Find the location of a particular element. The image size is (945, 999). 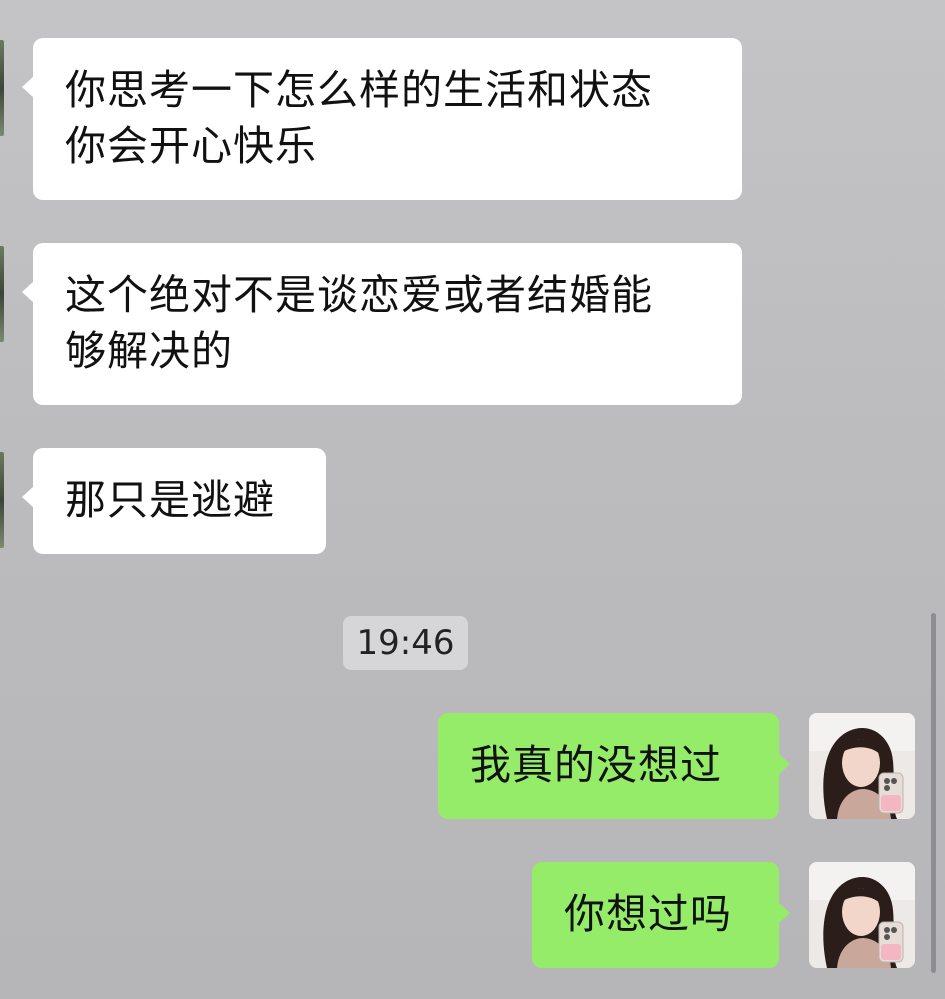

message-text: 那只是逃避 is located at coordinates (170, 500).